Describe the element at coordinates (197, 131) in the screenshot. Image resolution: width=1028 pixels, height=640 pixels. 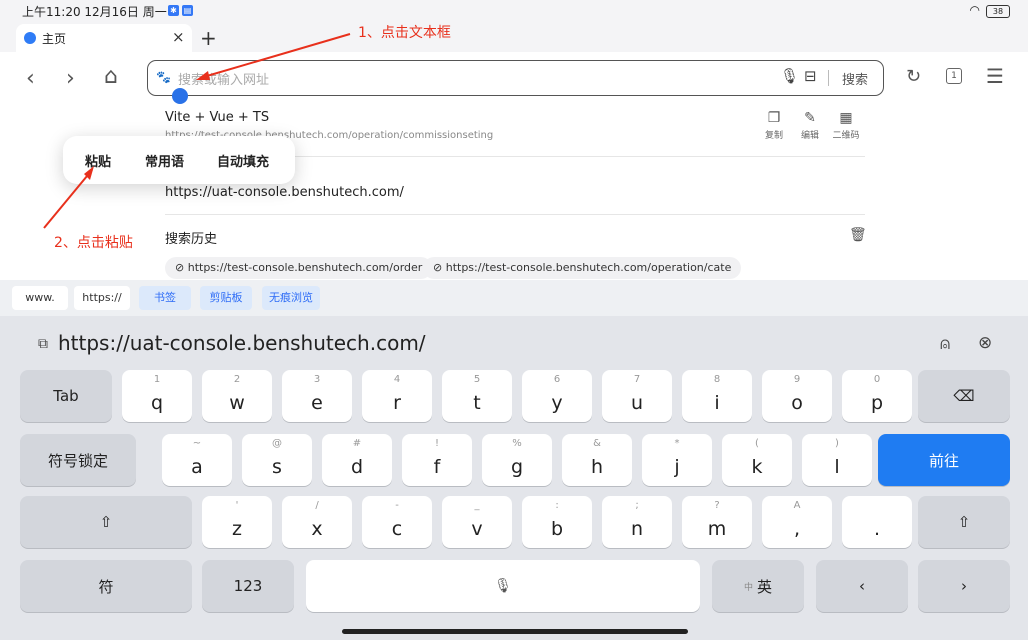
I see `annotation-arrows` at that location.